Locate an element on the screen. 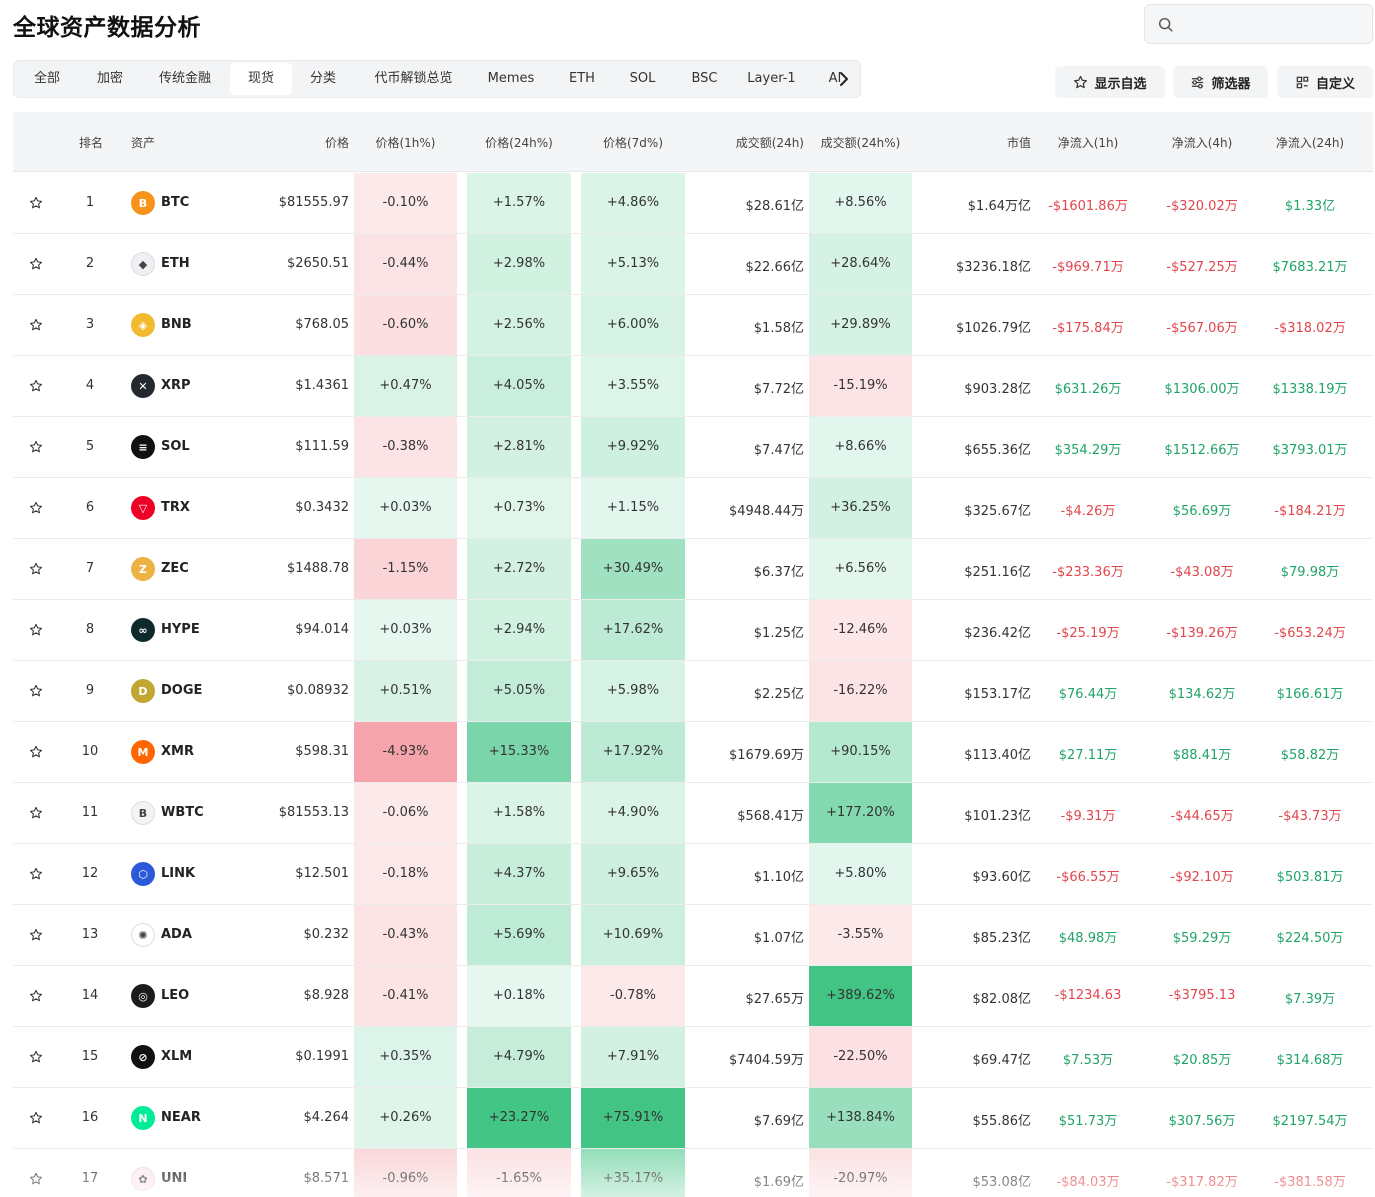 The width and height of the screenshot is (1375, 1197). tab-5: 代币解锁总览 is located at coordinates (413, 79).